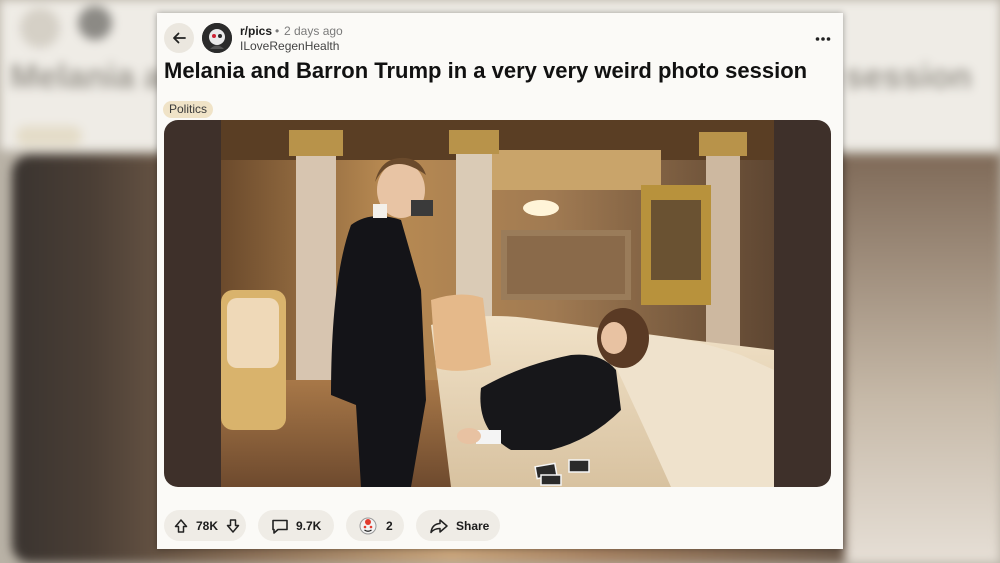 This screenshot has height=563, width=1000. Describe the element at coordinates (368, 526) in the screenshot. I see `award-icon` at that location.